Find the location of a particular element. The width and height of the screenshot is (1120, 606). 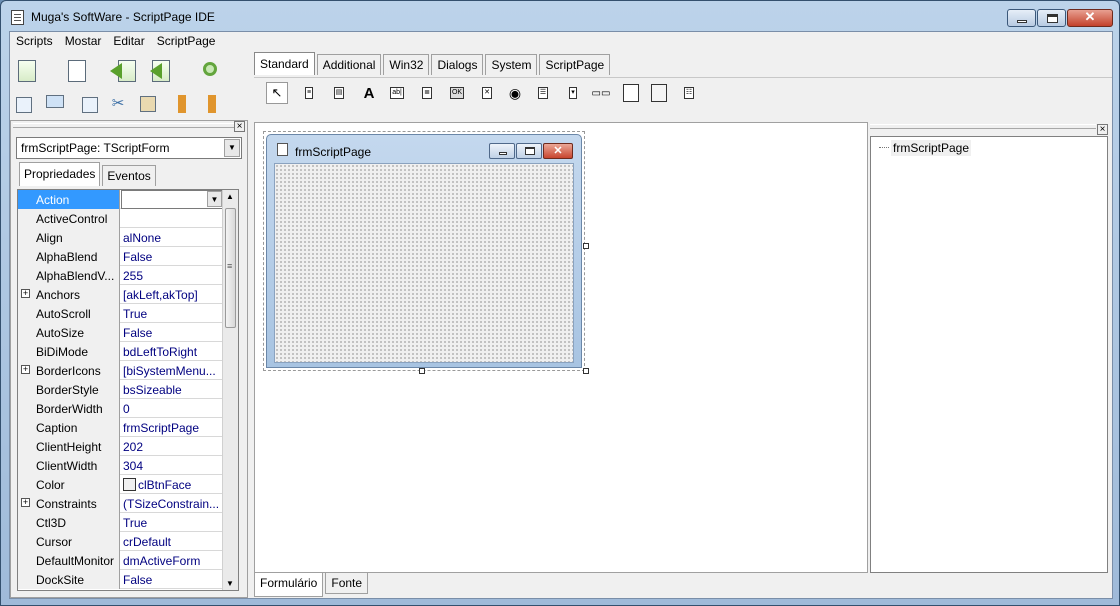

menu-editar: Editar is located at coordinates (128, 42).